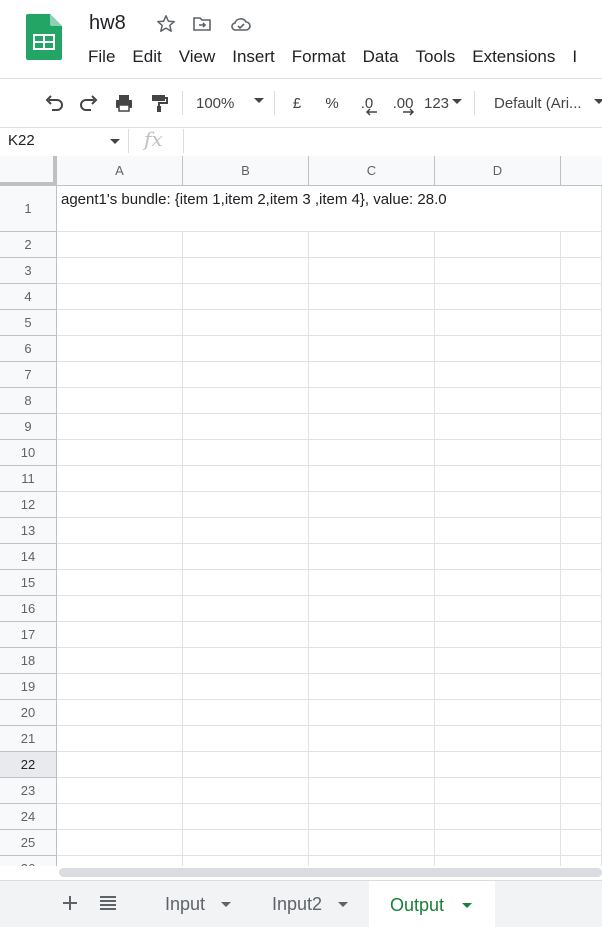  What do you see at coordinates (197, 57) in the screenshot?
I see `menu-view: View` at bounding box center [197, 57].